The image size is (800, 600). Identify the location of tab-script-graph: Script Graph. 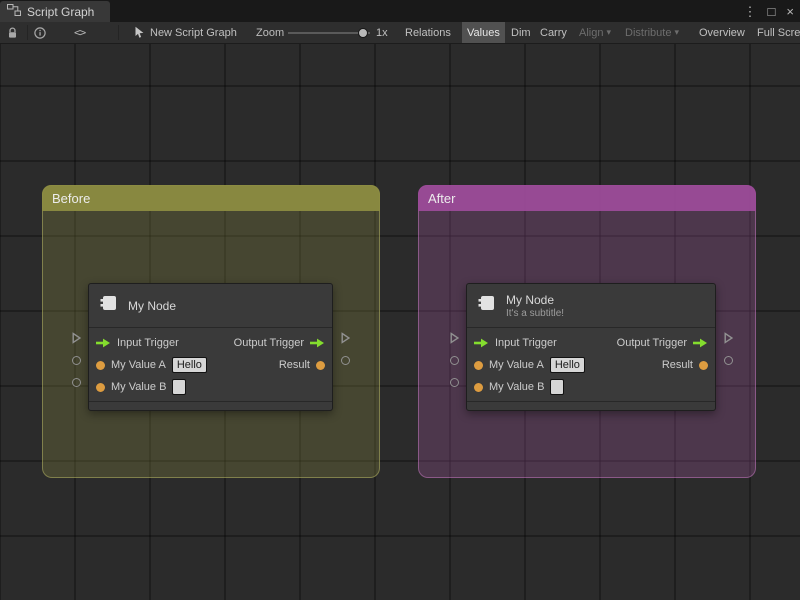
(55, 11).